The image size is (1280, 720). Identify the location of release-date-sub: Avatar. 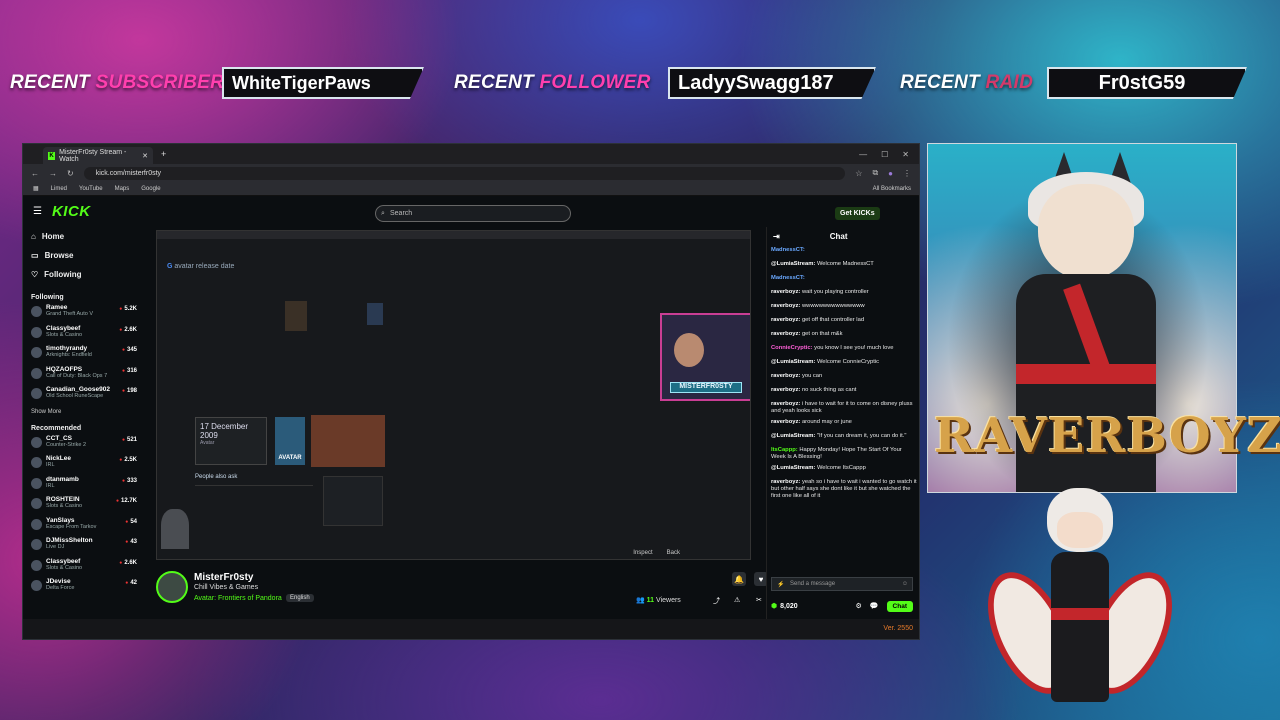
(207, 443).